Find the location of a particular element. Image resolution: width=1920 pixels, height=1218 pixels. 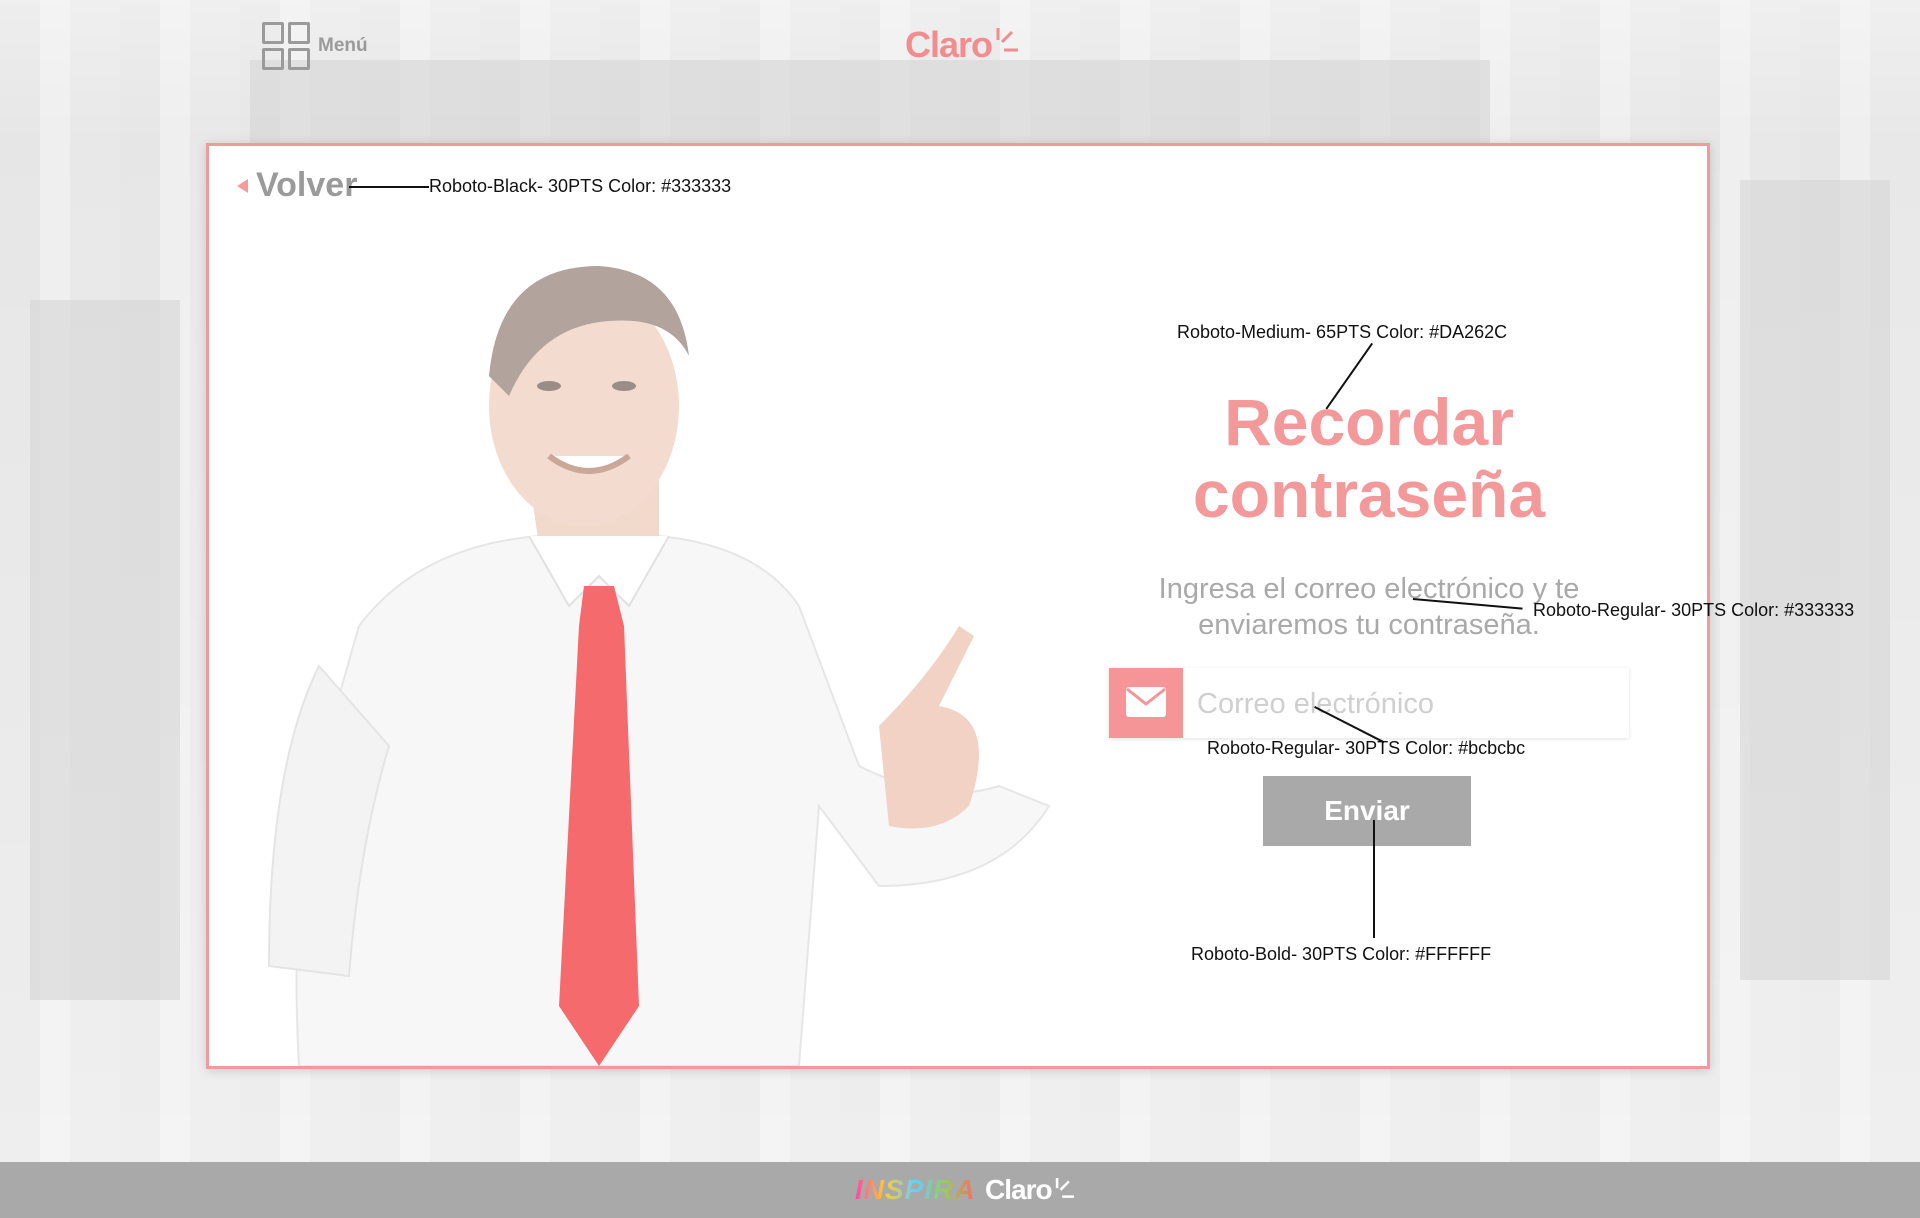

send-button: Enviar is located at coordinates (1367, 811).